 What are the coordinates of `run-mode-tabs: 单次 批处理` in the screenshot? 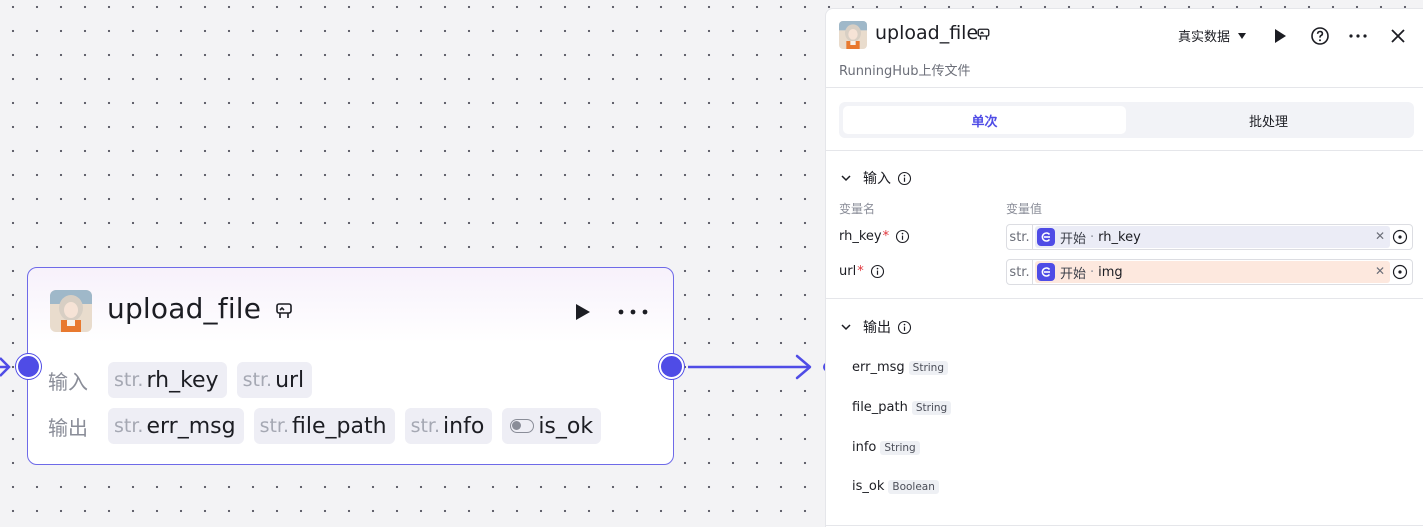 It's located at (1126, 120).